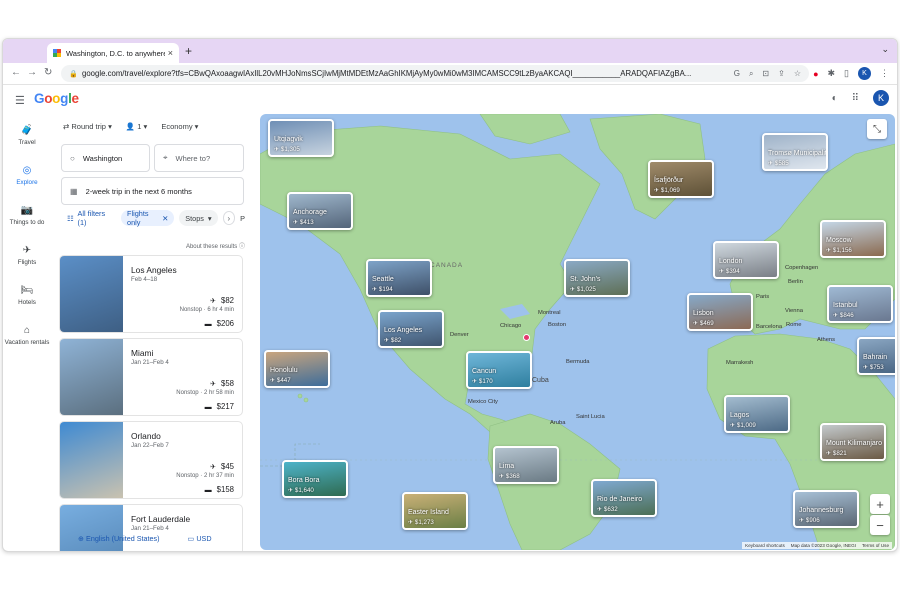 Image resolution: width=900 pixels, height=600 pixels. I want to click on rail-item-explore: ◎ Explore, so click(27, 176).